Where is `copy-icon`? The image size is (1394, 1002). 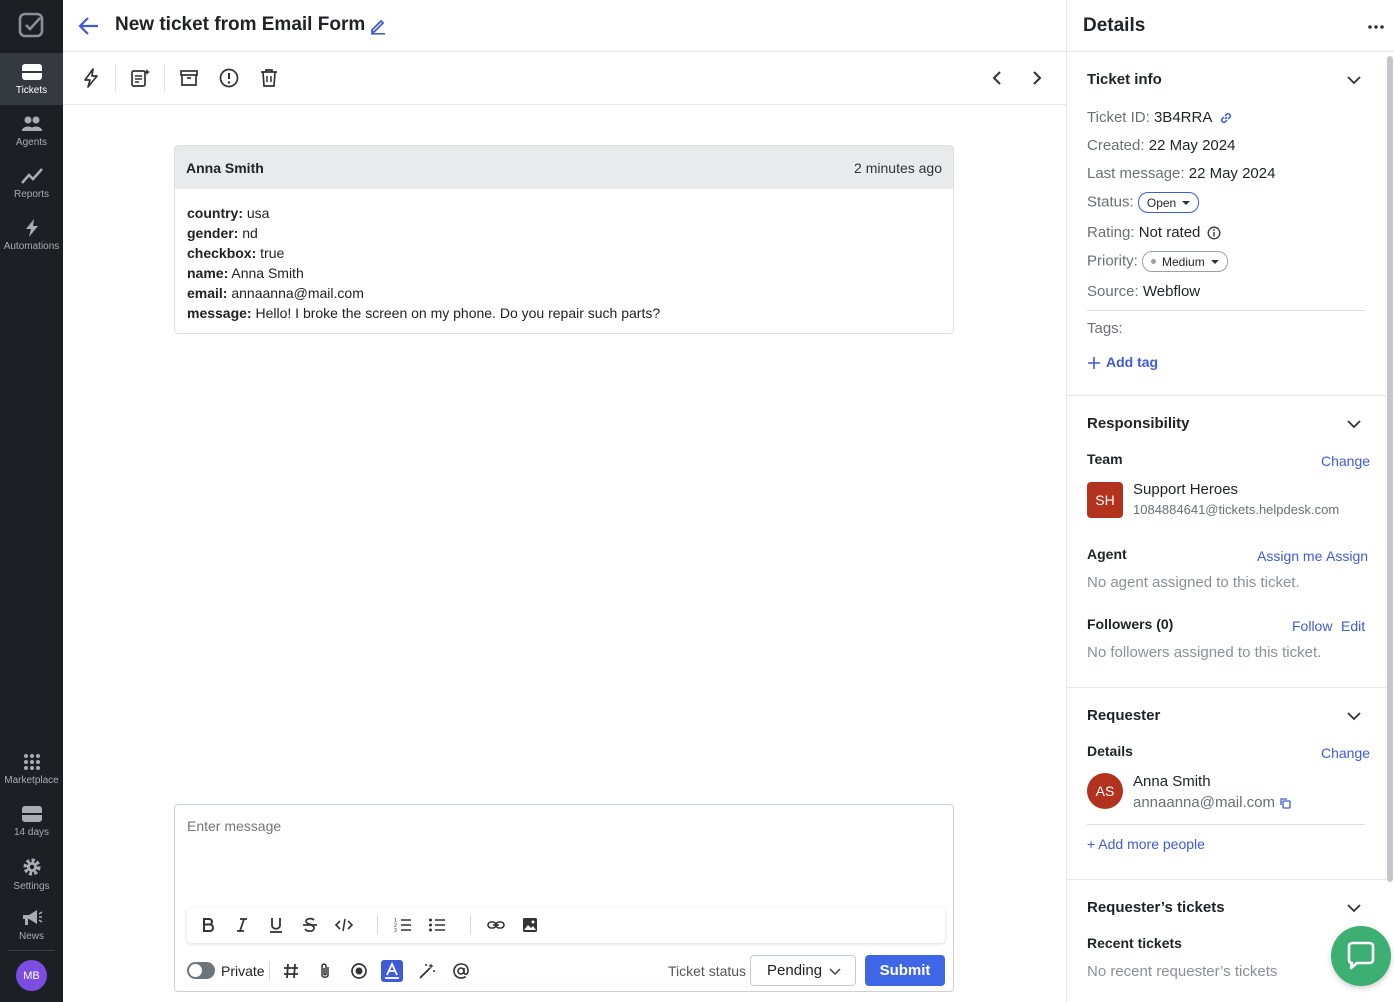 copy-icon is located at coordinates (1285, 803).